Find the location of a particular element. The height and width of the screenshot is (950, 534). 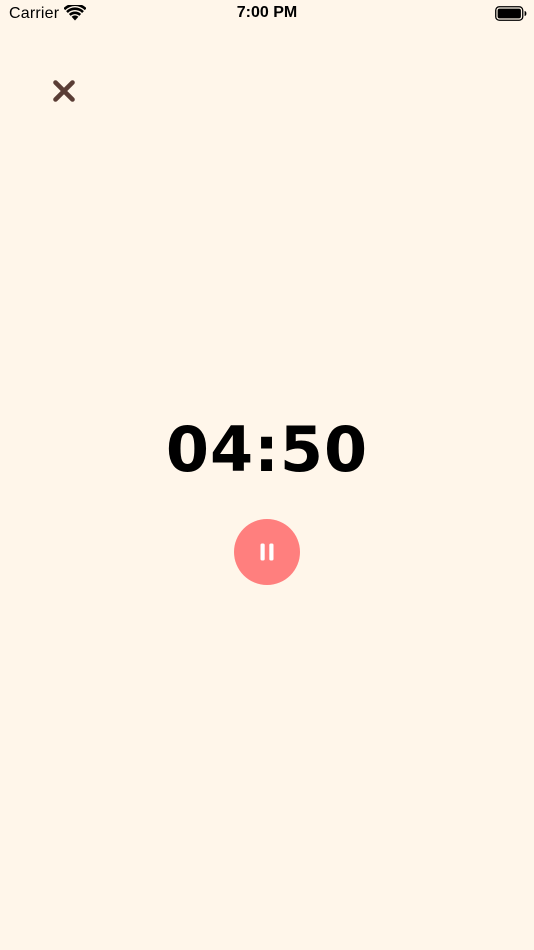

pause-icon is located at coordinates (267, 552).